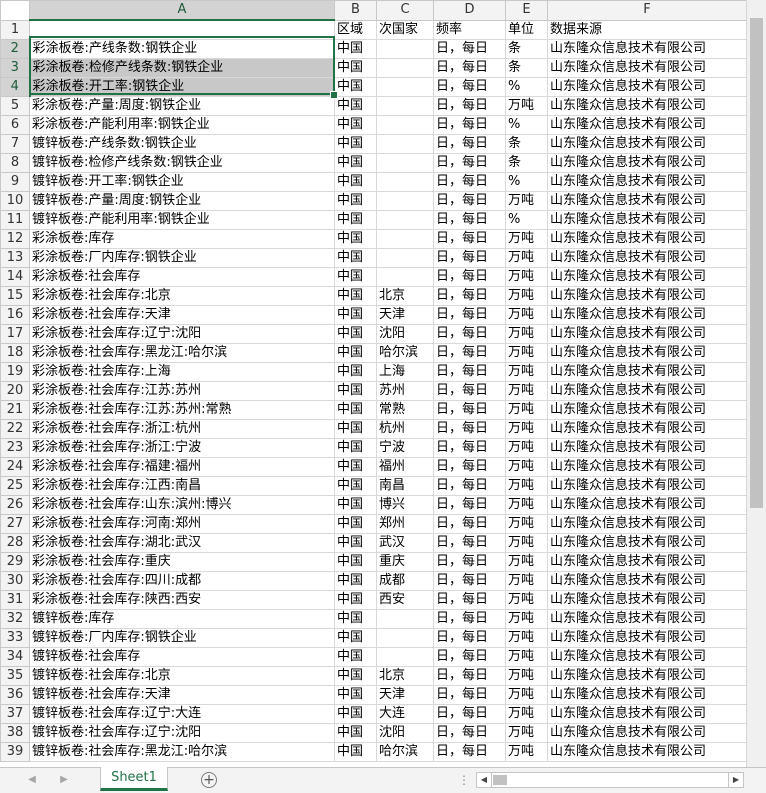 The height and width of the screenshot is (793, 766). I want to click on row-header: 7, so click(15, 143).